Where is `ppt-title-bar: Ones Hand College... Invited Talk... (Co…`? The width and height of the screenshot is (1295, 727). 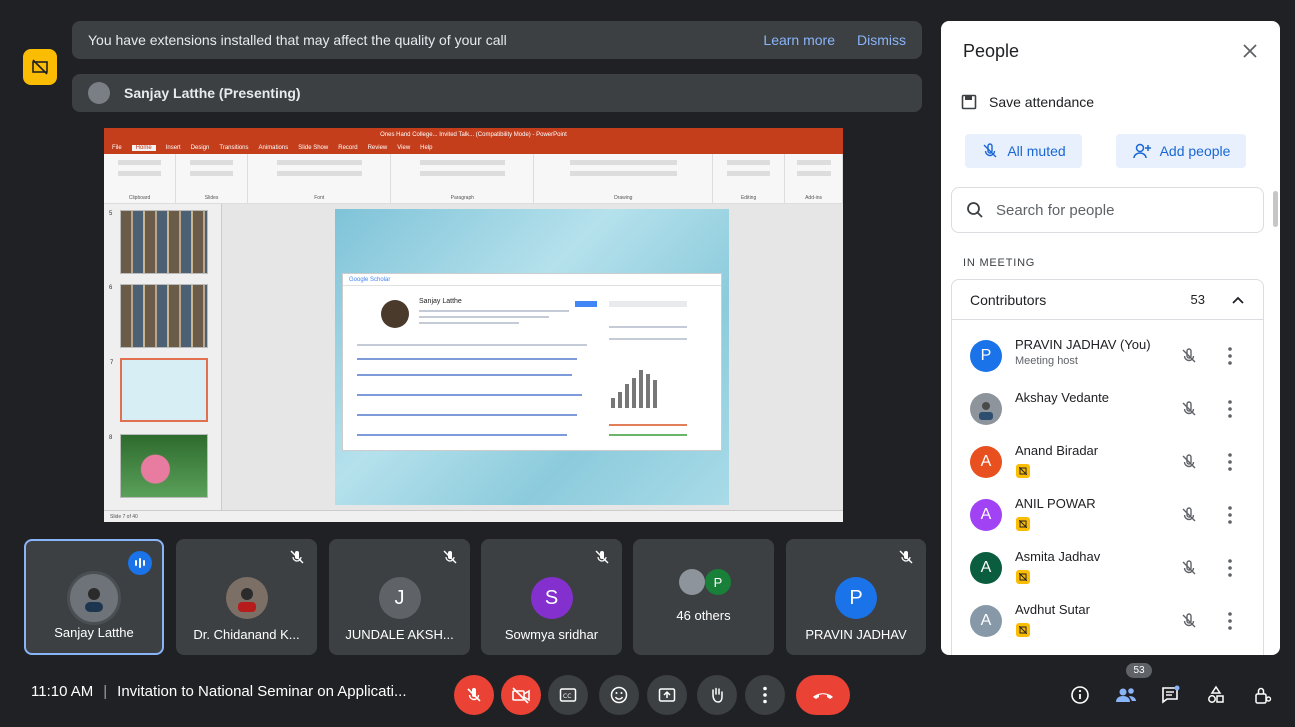
ppt-title-bar: Ones Hand College... Invited Talk... (Co… is located at coordinates (473, 135).